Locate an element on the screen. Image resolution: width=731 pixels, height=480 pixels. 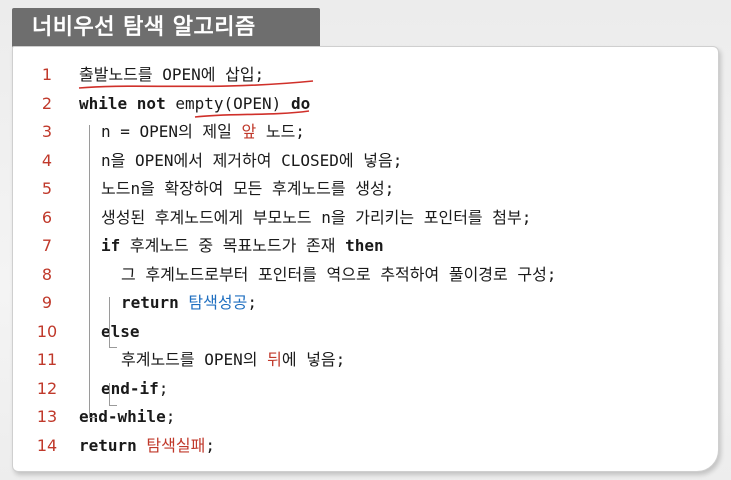
code-line-4: 4 n을 OPEN에서 제거하여 CLOSED에 넣음; is located at coordinates (363, 161).